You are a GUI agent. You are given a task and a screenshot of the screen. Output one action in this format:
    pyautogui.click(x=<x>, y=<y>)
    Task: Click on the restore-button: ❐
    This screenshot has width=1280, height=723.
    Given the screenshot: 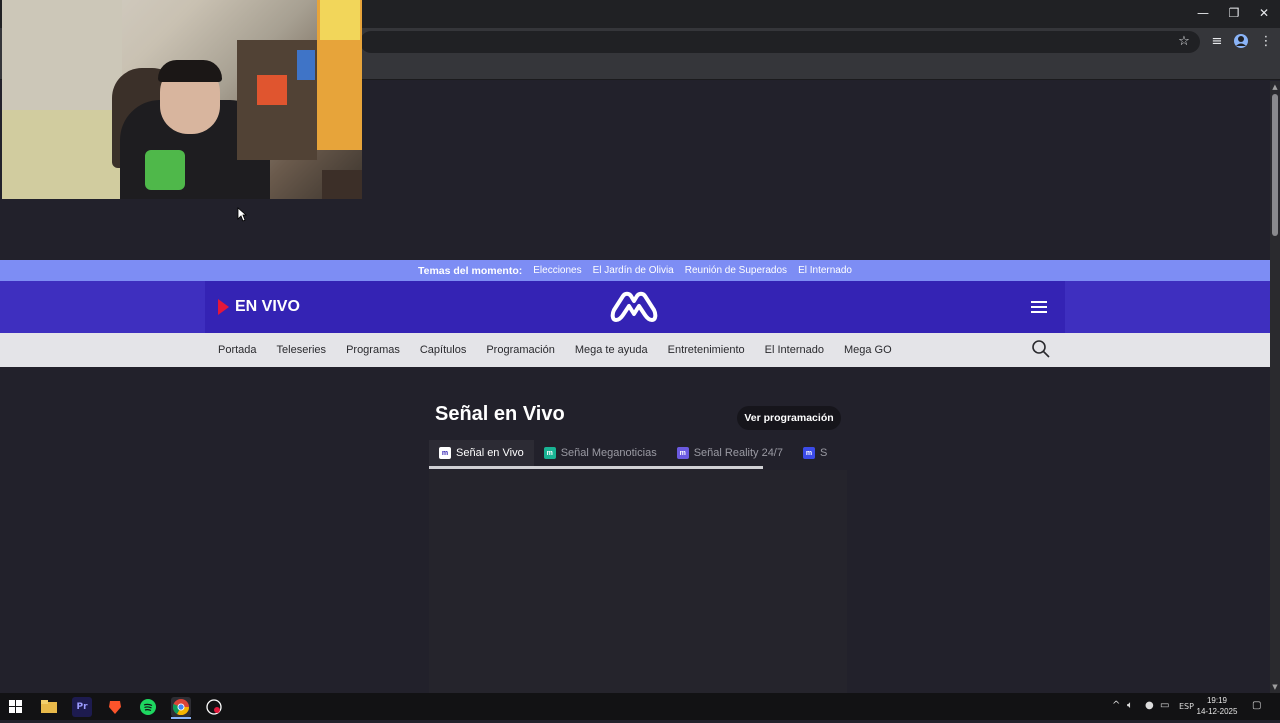 What is the action you would take?
    pyautogui.click(x=1234, y=13)
    